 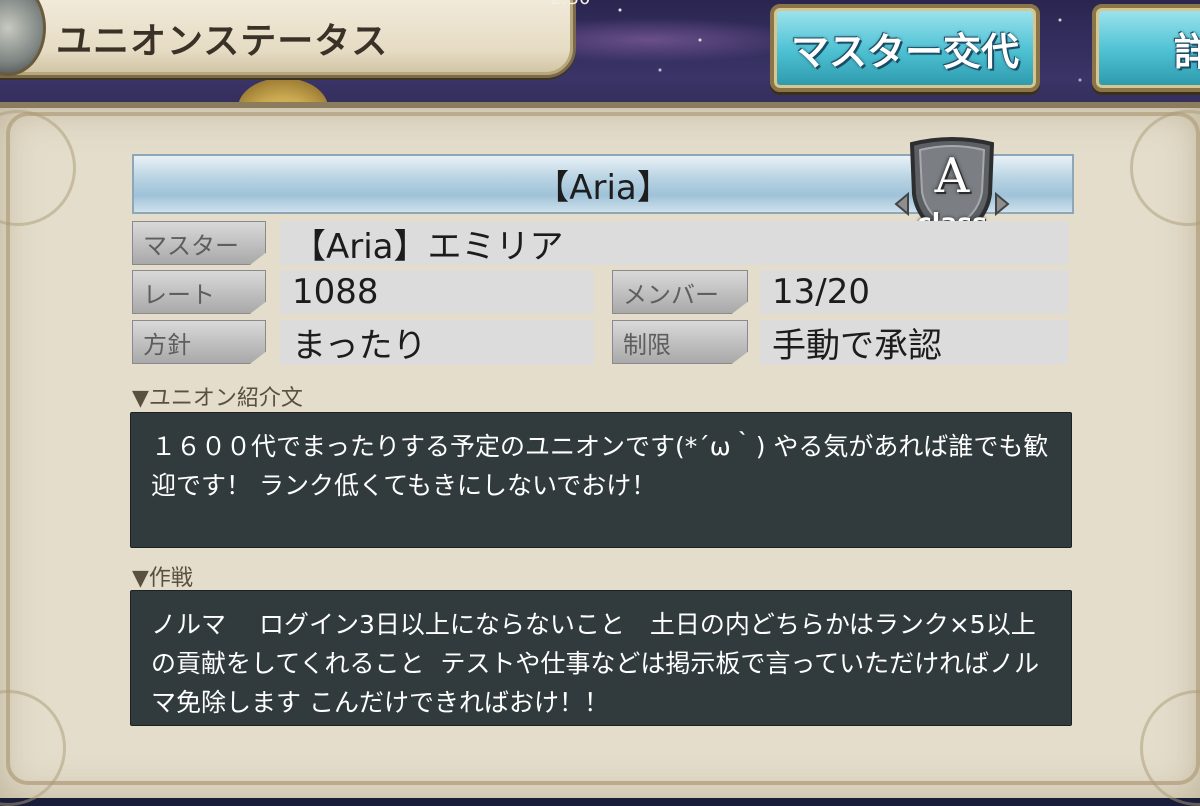 What do you see at coordinates (680, 342) in the screenshot?
I see `restriction-label-tag: 制限` at bounding box center [680, 342].